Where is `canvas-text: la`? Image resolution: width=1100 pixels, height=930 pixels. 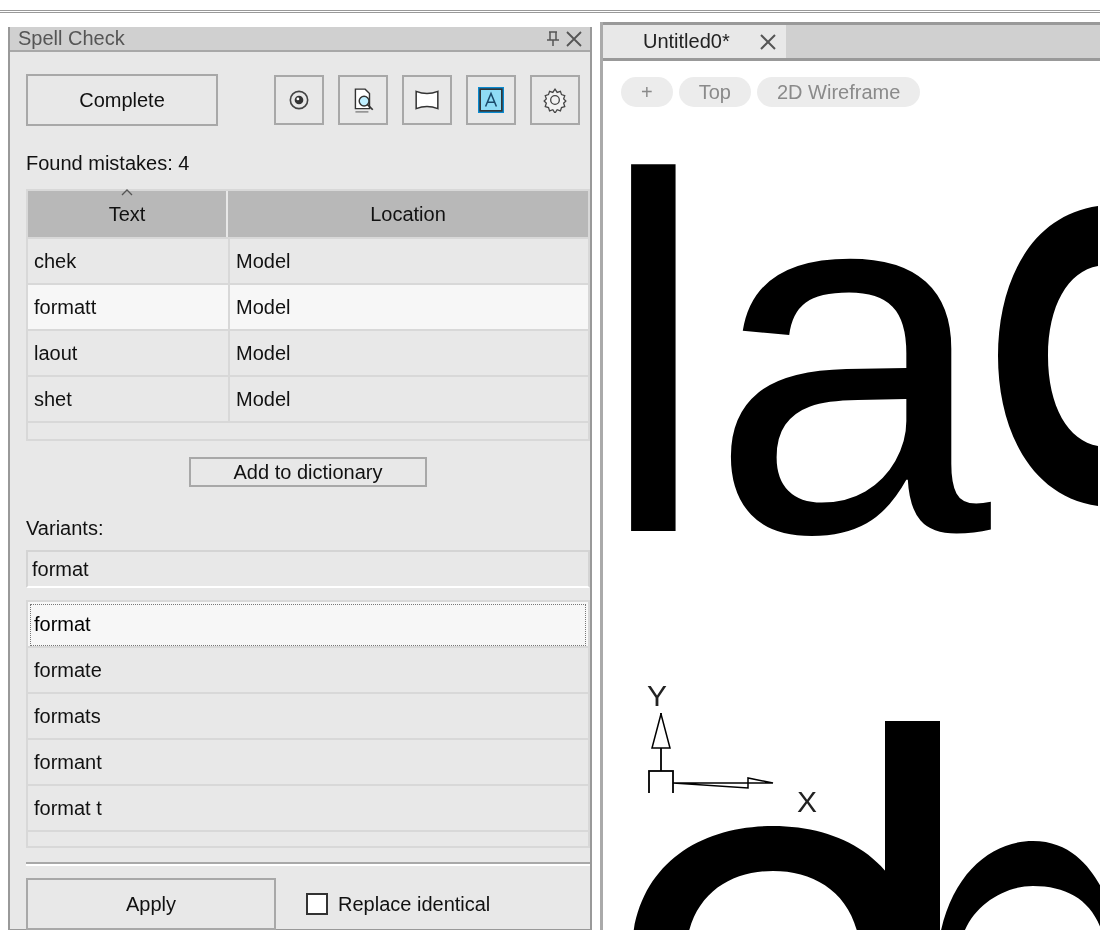 canvas-text: la is located at coordinates (797, 356).